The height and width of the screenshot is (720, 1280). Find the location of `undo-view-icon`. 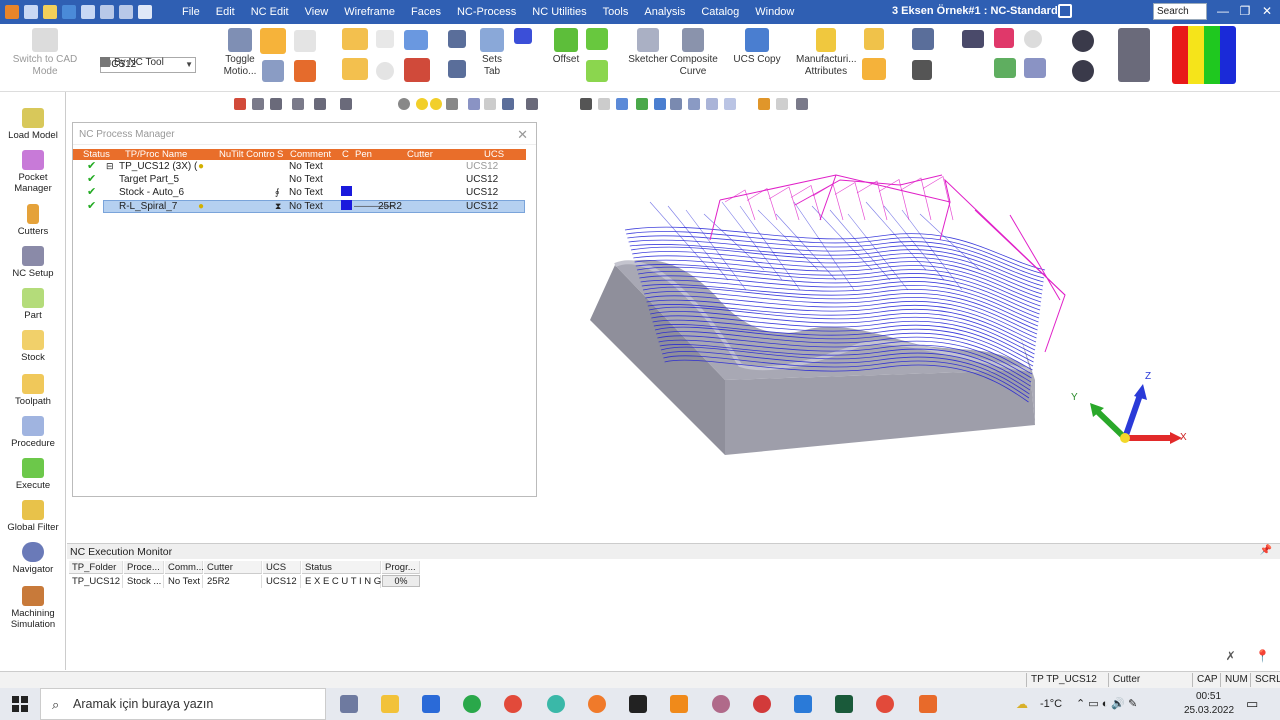

undo-view-icon is located at coordinates (586, 104).